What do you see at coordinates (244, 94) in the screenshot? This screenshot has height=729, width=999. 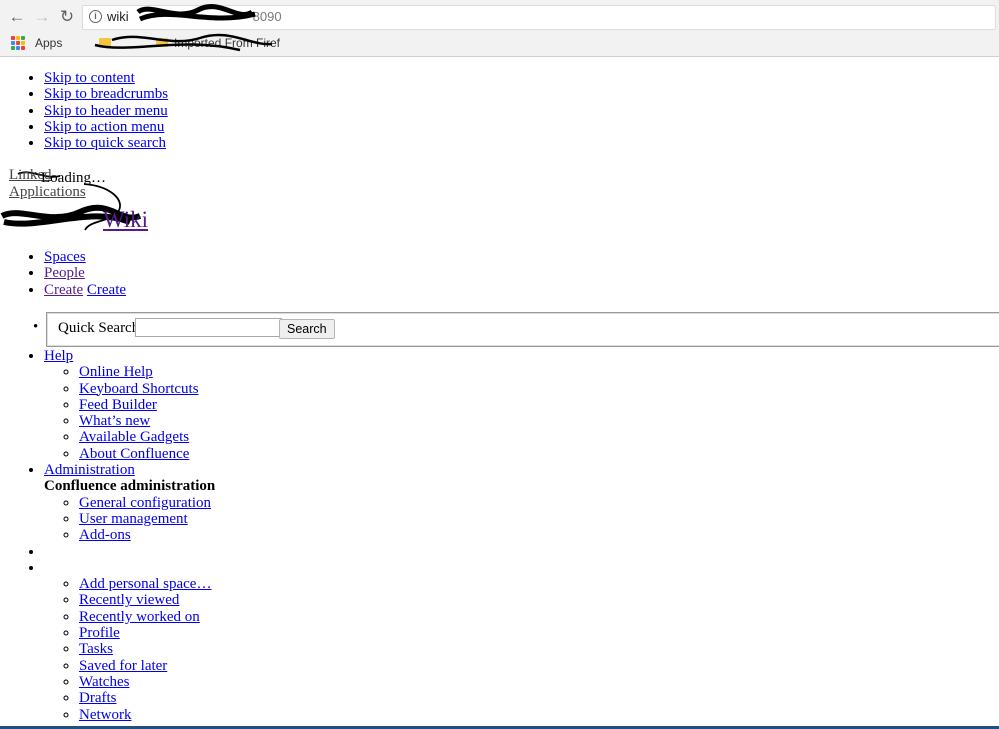 I see `list-item: Skip to breadcrumbs` at bounding box center [244, 94].